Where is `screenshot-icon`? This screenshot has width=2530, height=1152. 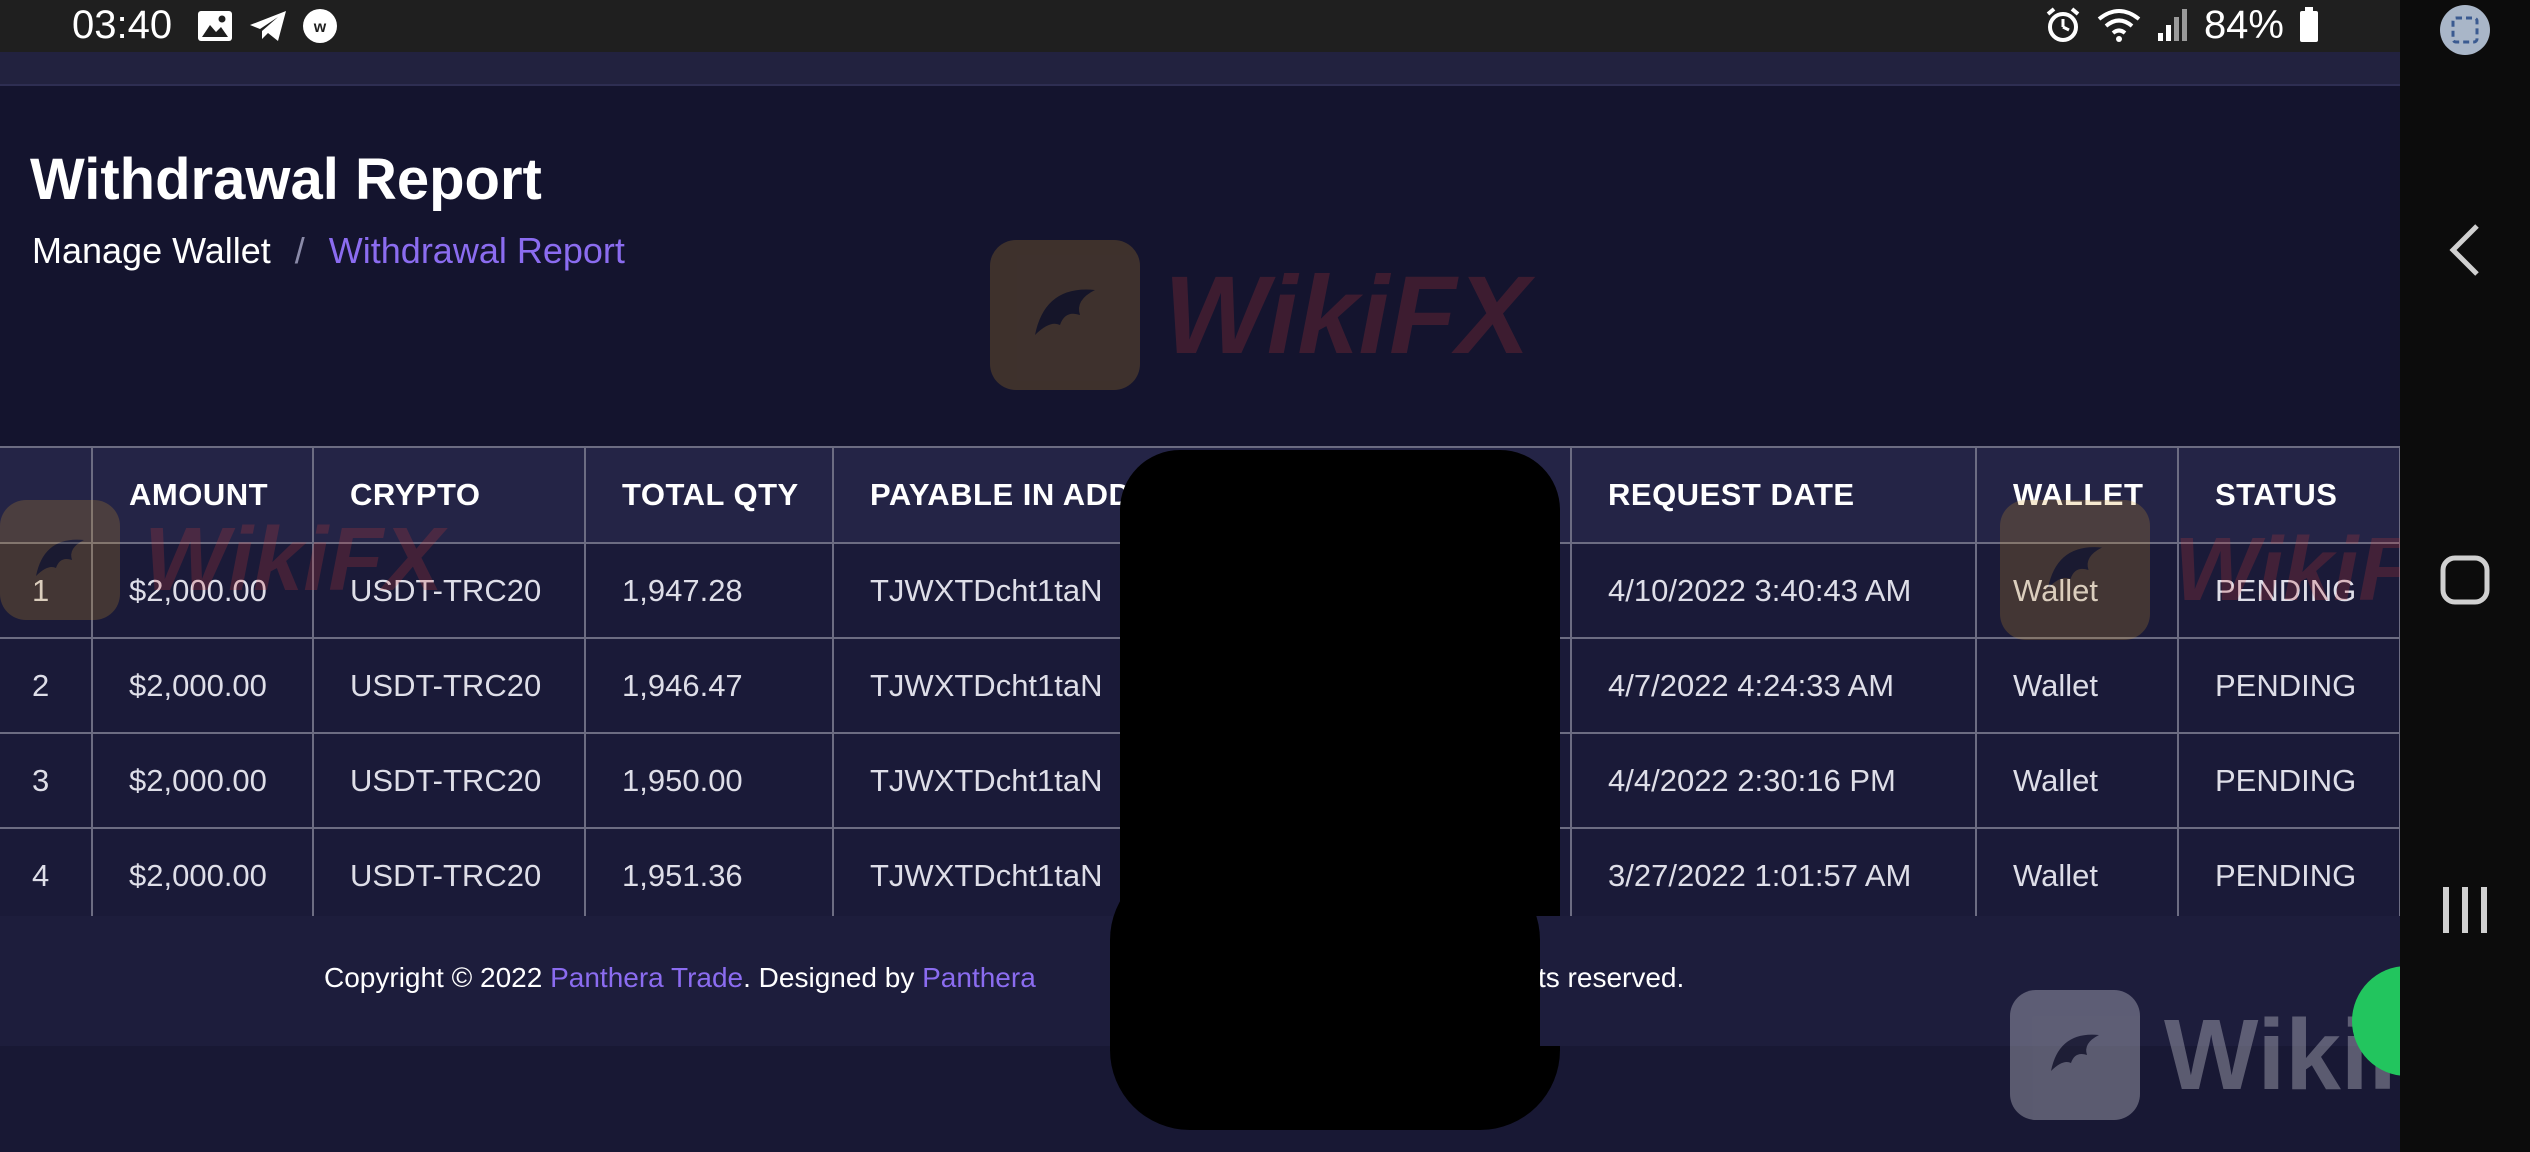 screenshot-icon is located at coordinates (2465, 30).